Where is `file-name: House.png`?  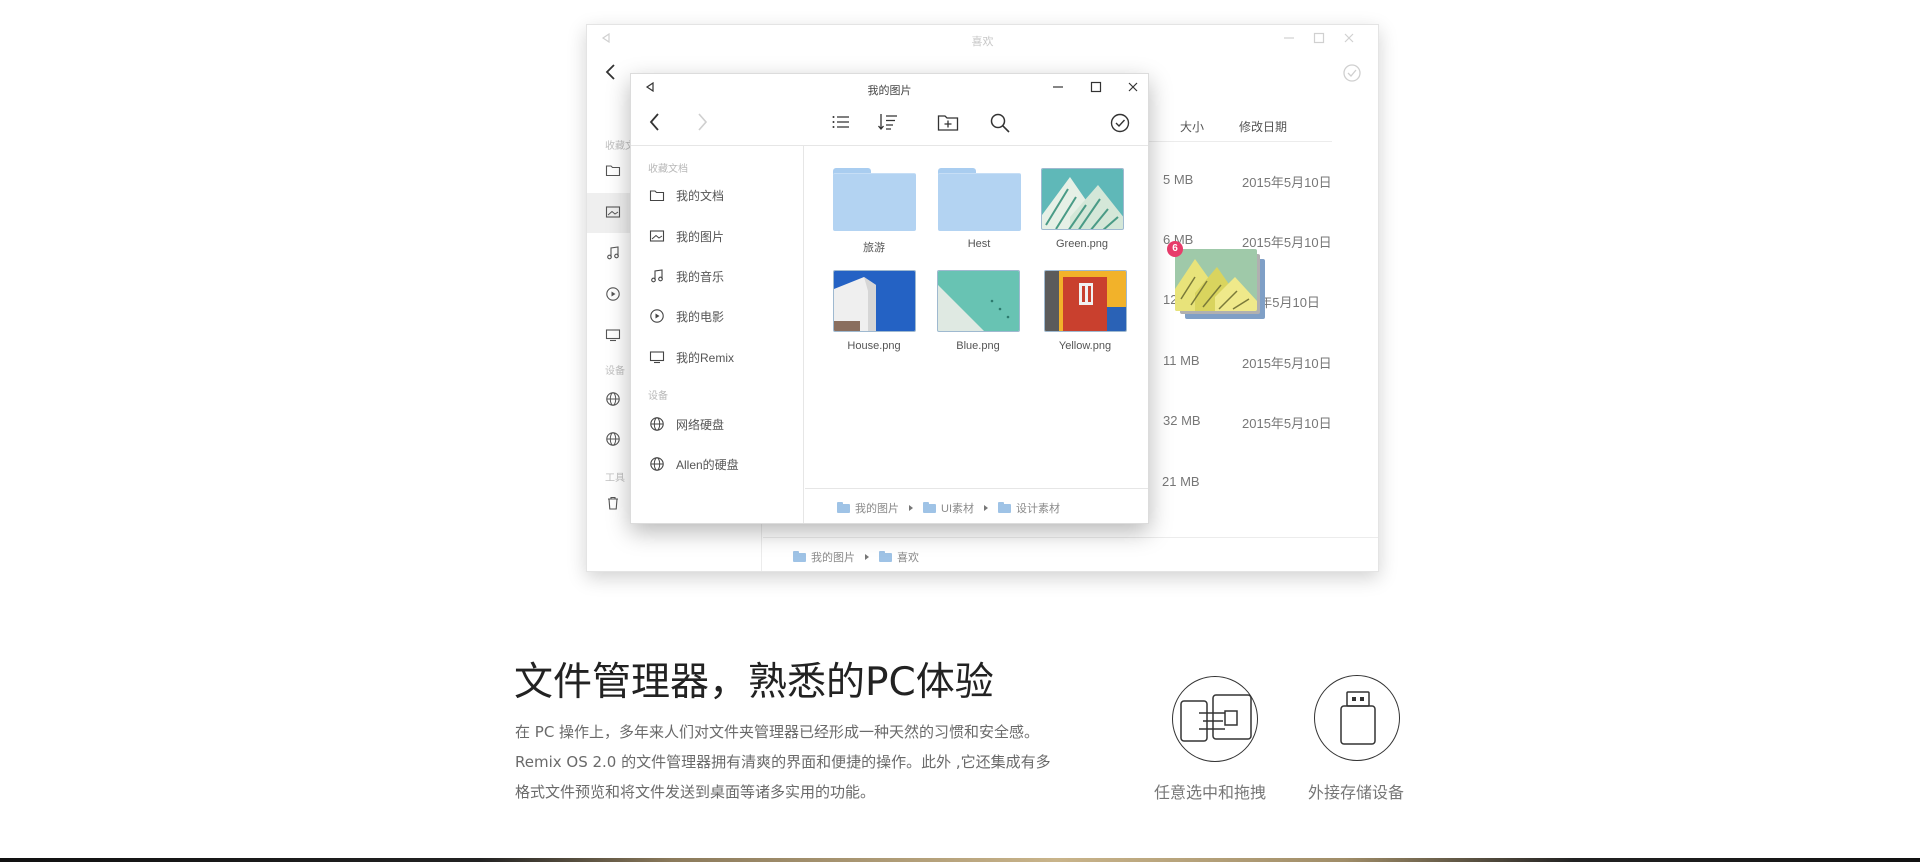
file-name: House.png is located at coordinates (874, 346).